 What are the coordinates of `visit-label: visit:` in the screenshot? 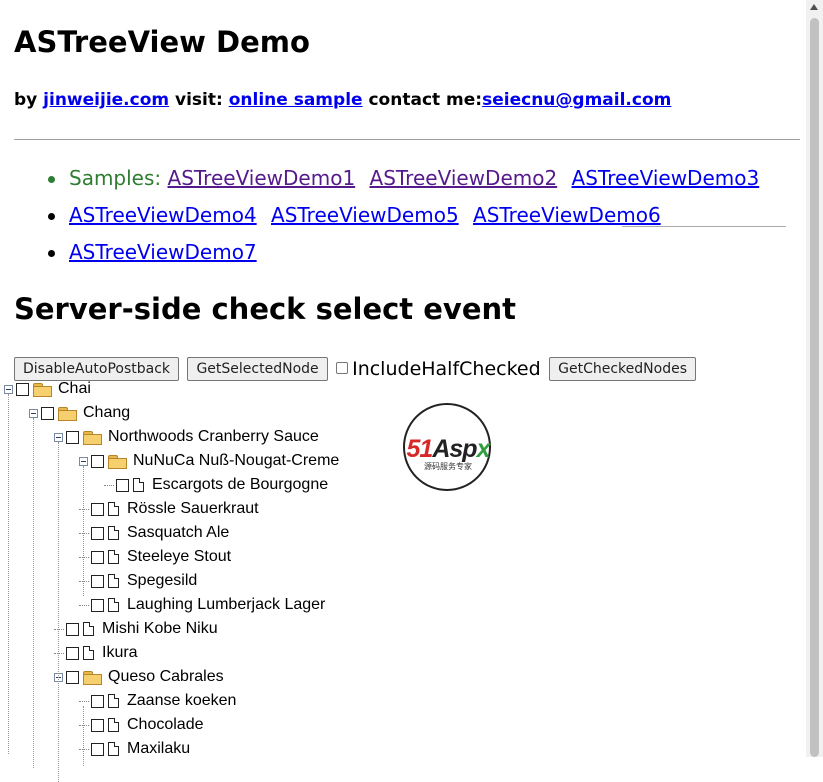 It's located at (199, 100).